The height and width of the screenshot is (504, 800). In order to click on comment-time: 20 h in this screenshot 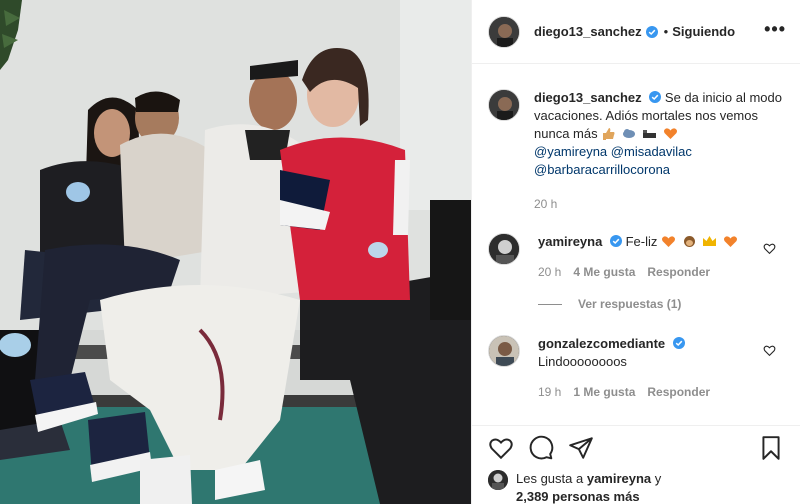, I will do `click(549, 272)`.